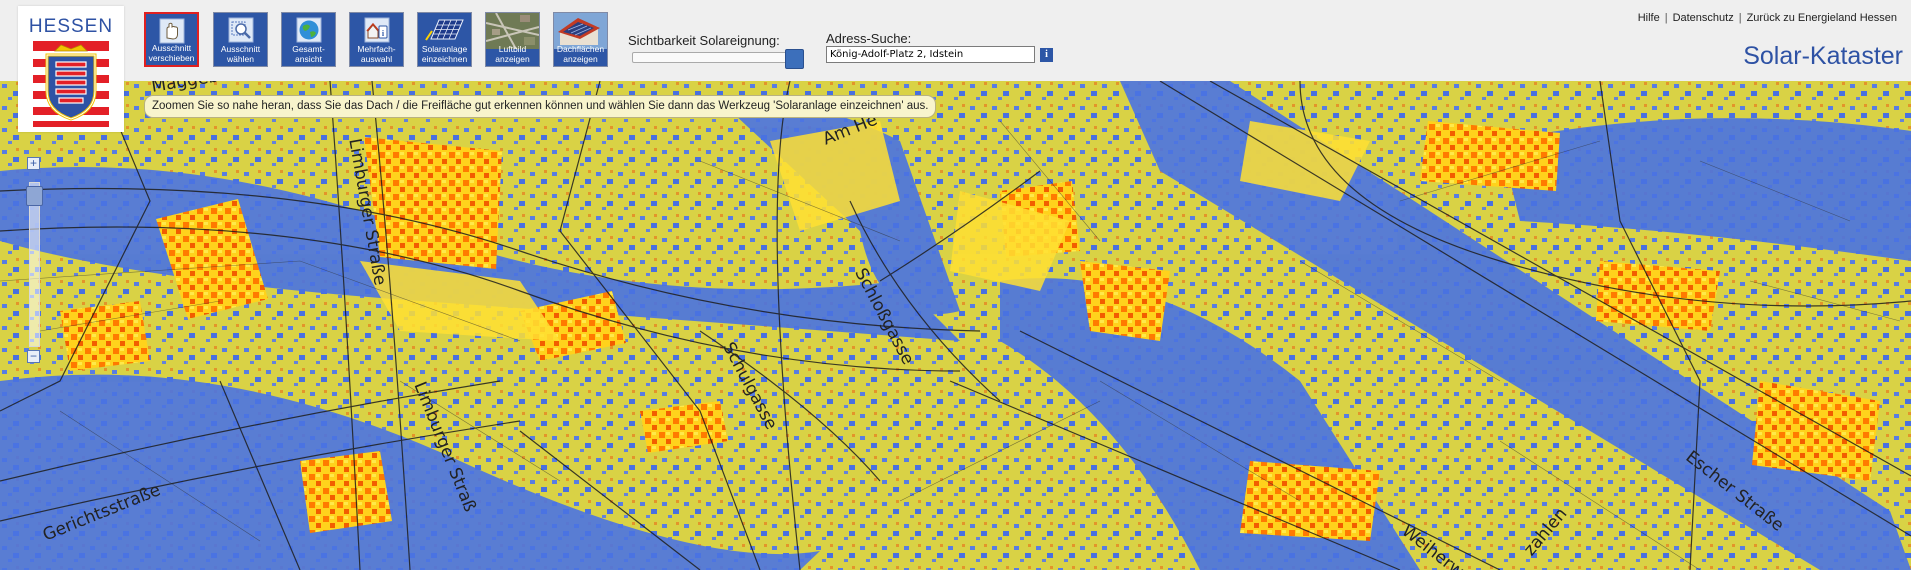  Describe the element at coordinates (1823, 56) in the screenshot. I see `page-title: Solar-Kataster` at that location.